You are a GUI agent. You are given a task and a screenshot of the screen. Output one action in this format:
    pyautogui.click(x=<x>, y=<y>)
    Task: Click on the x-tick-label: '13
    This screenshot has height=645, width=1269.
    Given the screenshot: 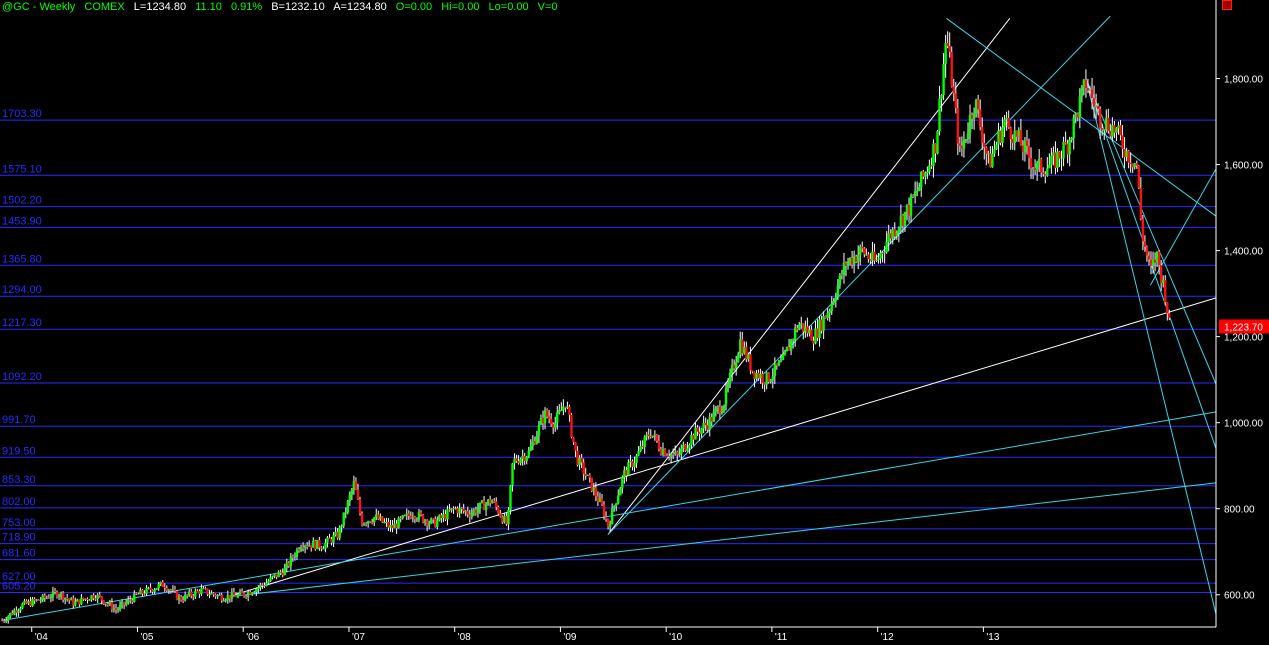 What is the action you would take?
    pyautogui.click(x=992, y=637)
    